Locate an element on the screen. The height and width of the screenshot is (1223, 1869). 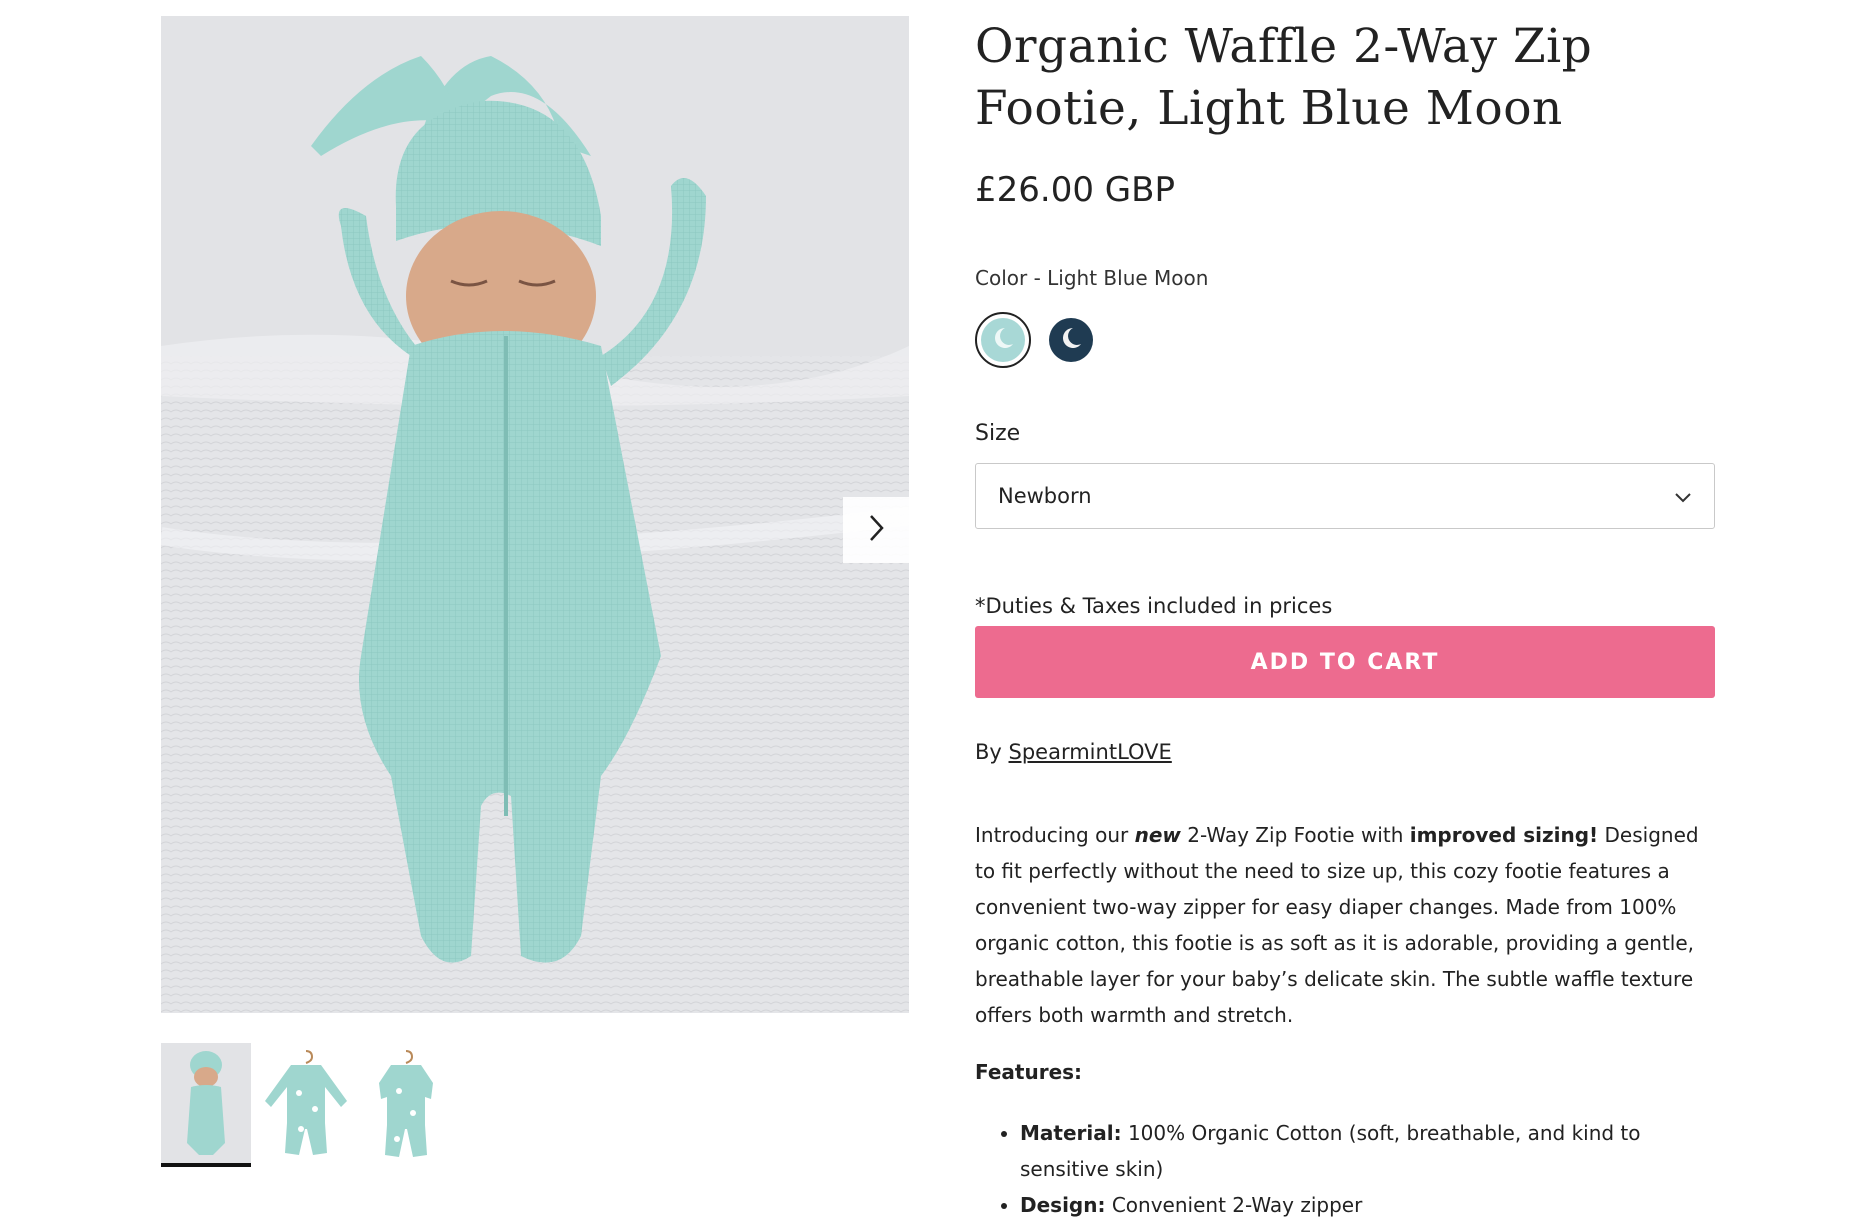
chevron-down-icon is located at coordinates (1683, 496).